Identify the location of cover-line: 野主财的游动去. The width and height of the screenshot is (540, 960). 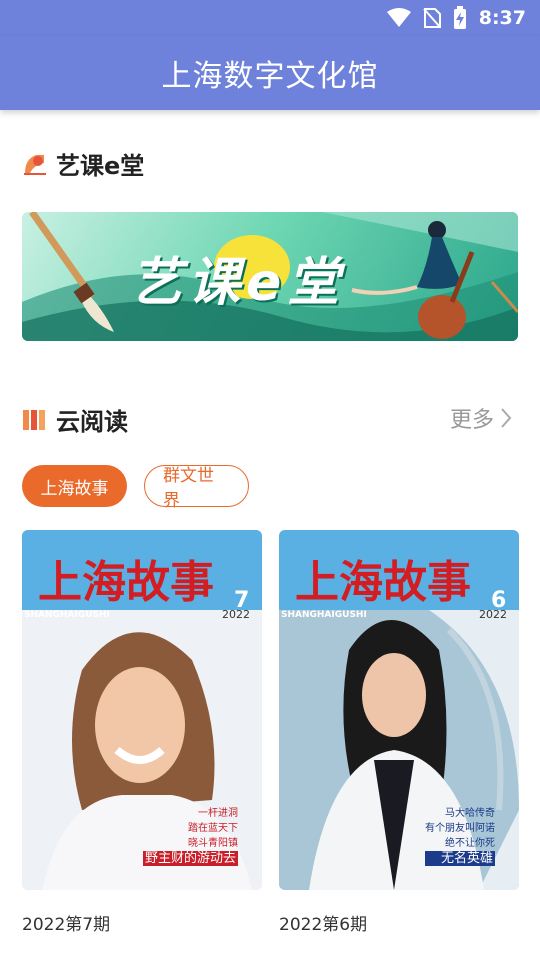
(190, 858).